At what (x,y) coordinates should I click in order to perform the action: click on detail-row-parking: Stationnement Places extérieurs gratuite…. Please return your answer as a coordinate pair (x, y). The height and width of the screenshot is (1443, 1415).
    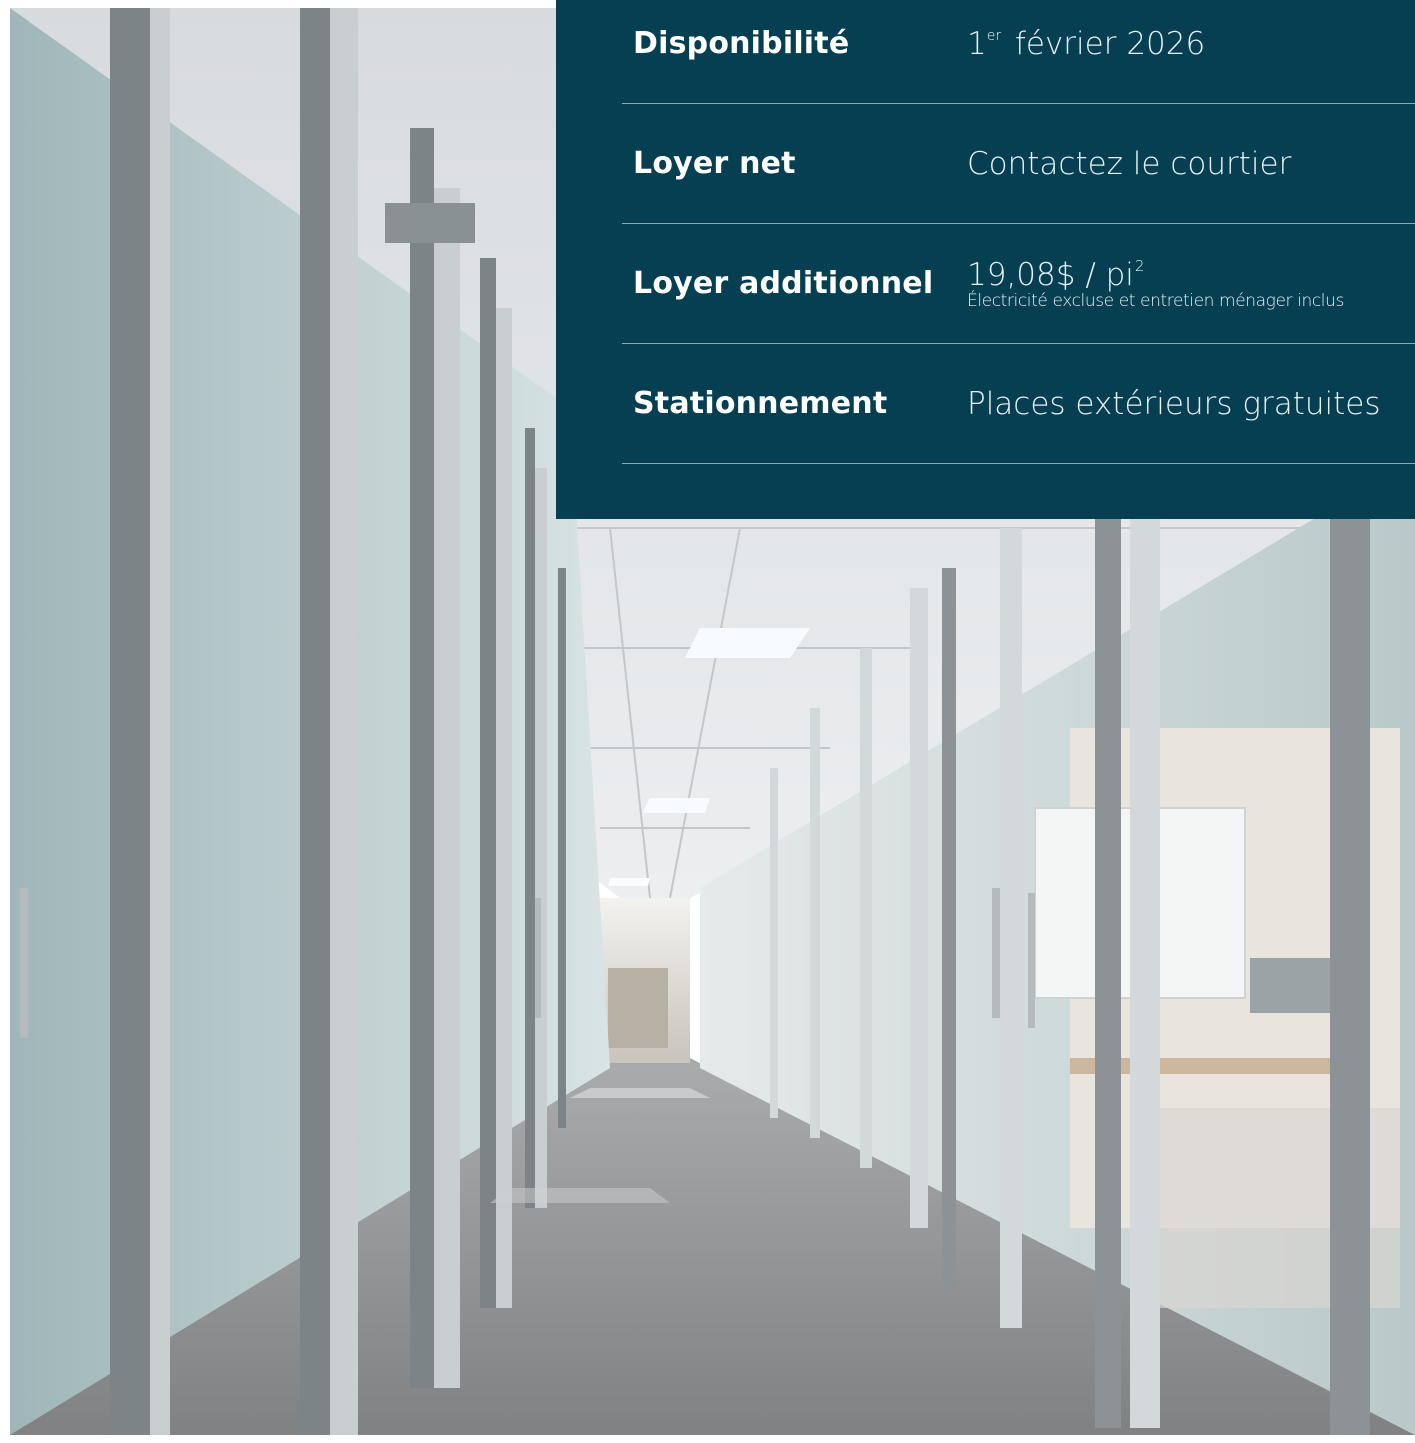
    Looking at the image, I should click on (1018, 404).